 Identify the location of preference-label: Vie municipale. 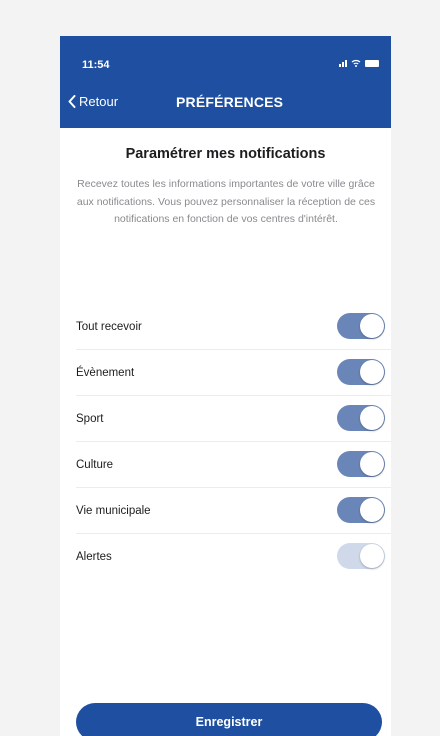
(113, 510).